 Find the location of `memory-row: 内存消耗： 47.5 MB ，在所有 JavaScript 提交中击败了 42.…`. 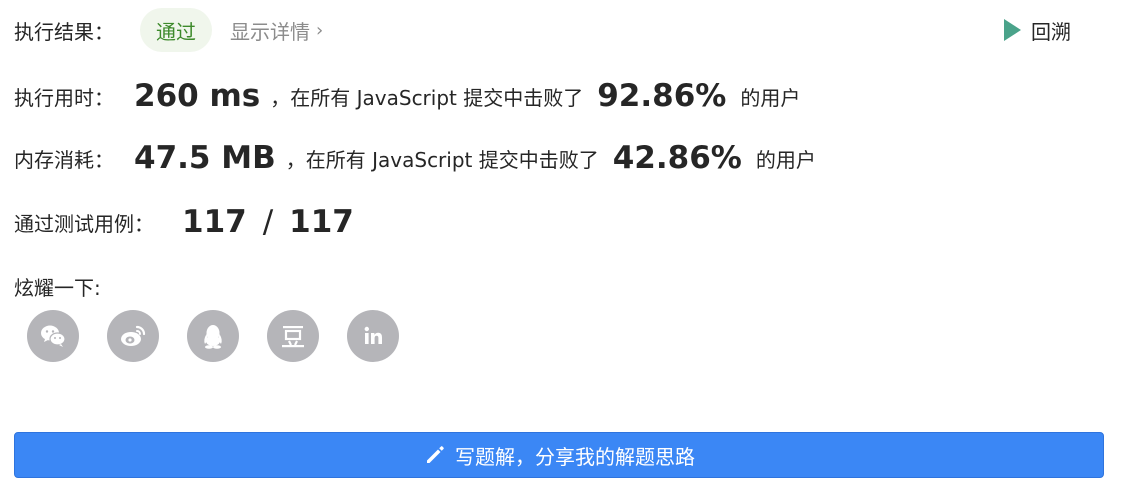

memory-row: 内存消耗： 47.5 MB ，在所有 JavaScript 提交中击败了 42.… is located at coordinates (415, 158).